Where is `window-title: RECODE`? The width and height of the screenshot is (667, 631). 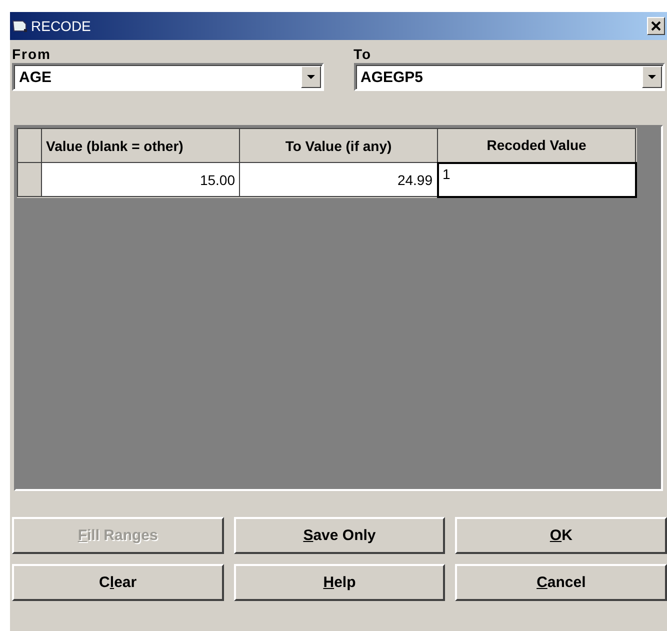 window-title: RECODE is located at coordinates (61, 26).